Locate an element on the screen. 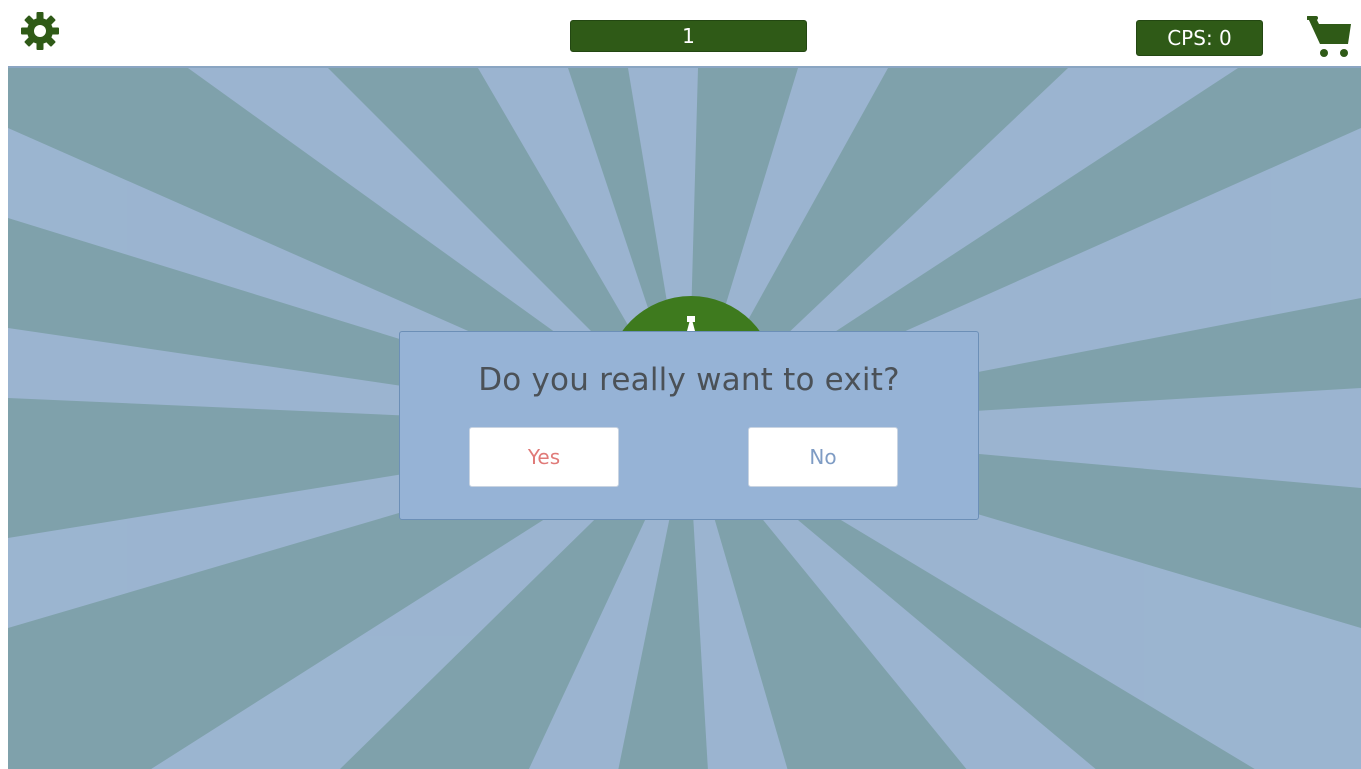 This screenshot has width=1361, height=769. score-display: 1 is located at coordinates (688, 36).